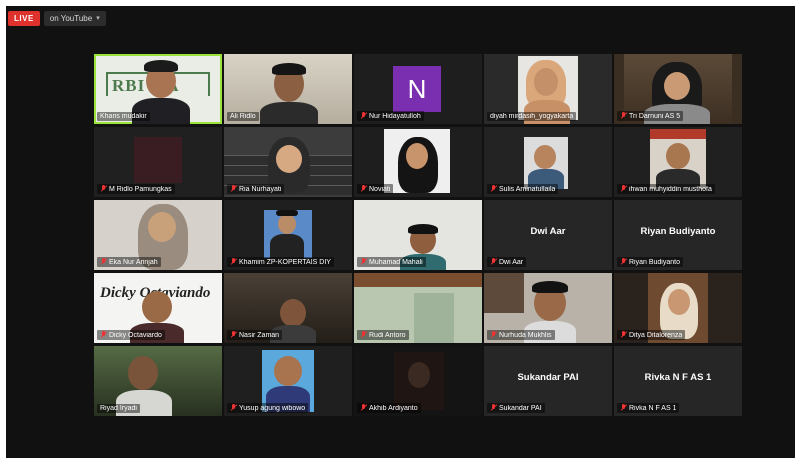  What do you see at coordinates (158, 381) in the screenshot?
I see `participant-tile: Riyad Iryadi` at bounding box center [158, 381].